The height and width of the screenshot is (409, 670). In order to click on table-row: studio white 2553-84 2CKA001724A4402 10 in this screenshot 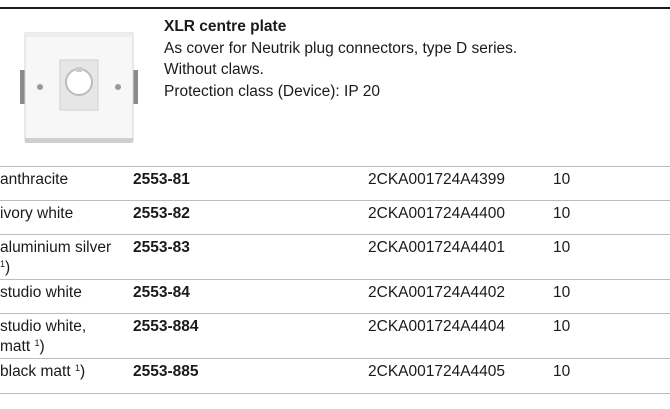, I will do `click(335, 296)`.